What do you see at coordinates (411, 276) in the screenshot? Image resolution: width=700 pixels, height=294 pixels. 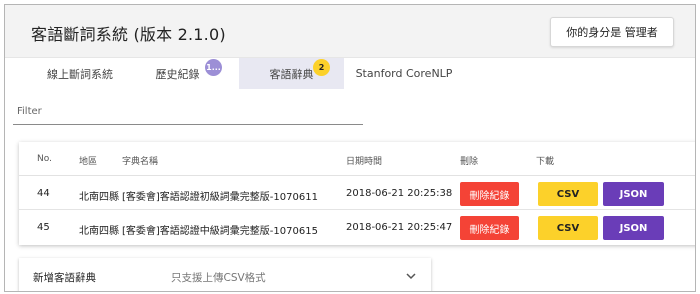 I see `chevron-down-icon` at bounding box center [411, 276].